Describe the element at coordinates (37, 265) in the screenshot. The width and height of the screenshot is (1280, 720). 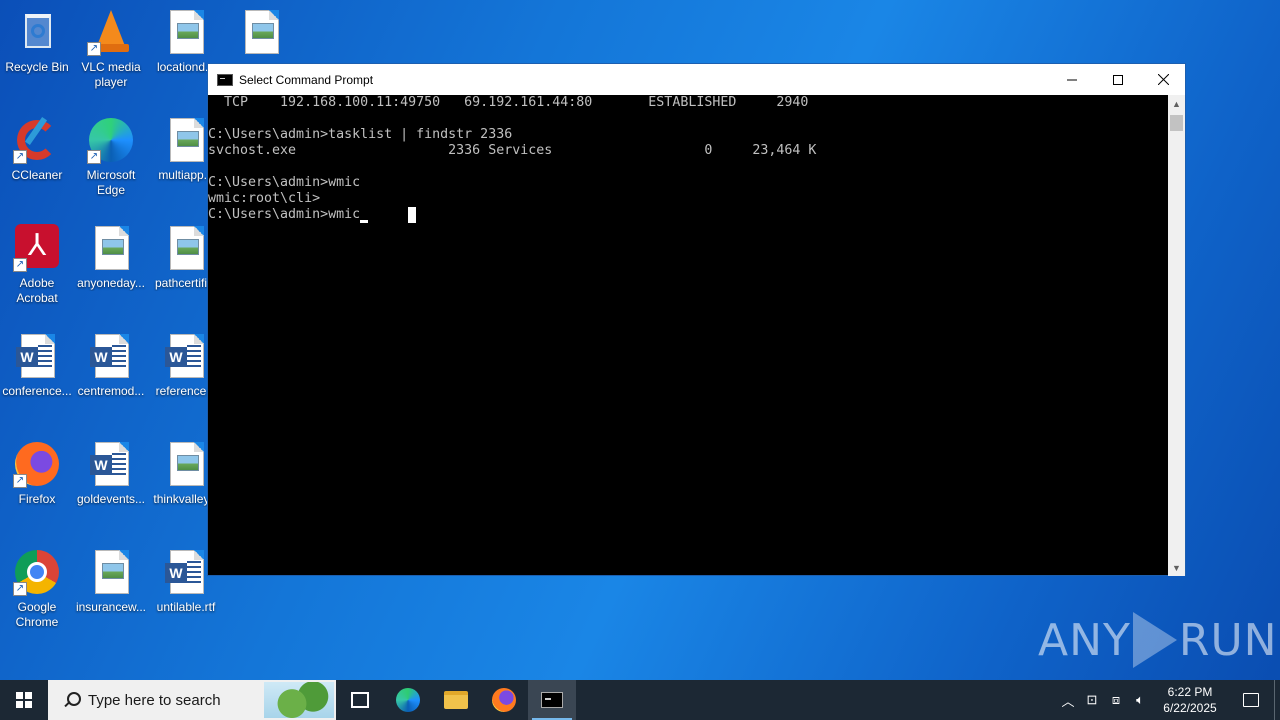
I see `desktop-icon-adobe-acrobat: ⅄ ↗ Adobe Acrobat` at that location.